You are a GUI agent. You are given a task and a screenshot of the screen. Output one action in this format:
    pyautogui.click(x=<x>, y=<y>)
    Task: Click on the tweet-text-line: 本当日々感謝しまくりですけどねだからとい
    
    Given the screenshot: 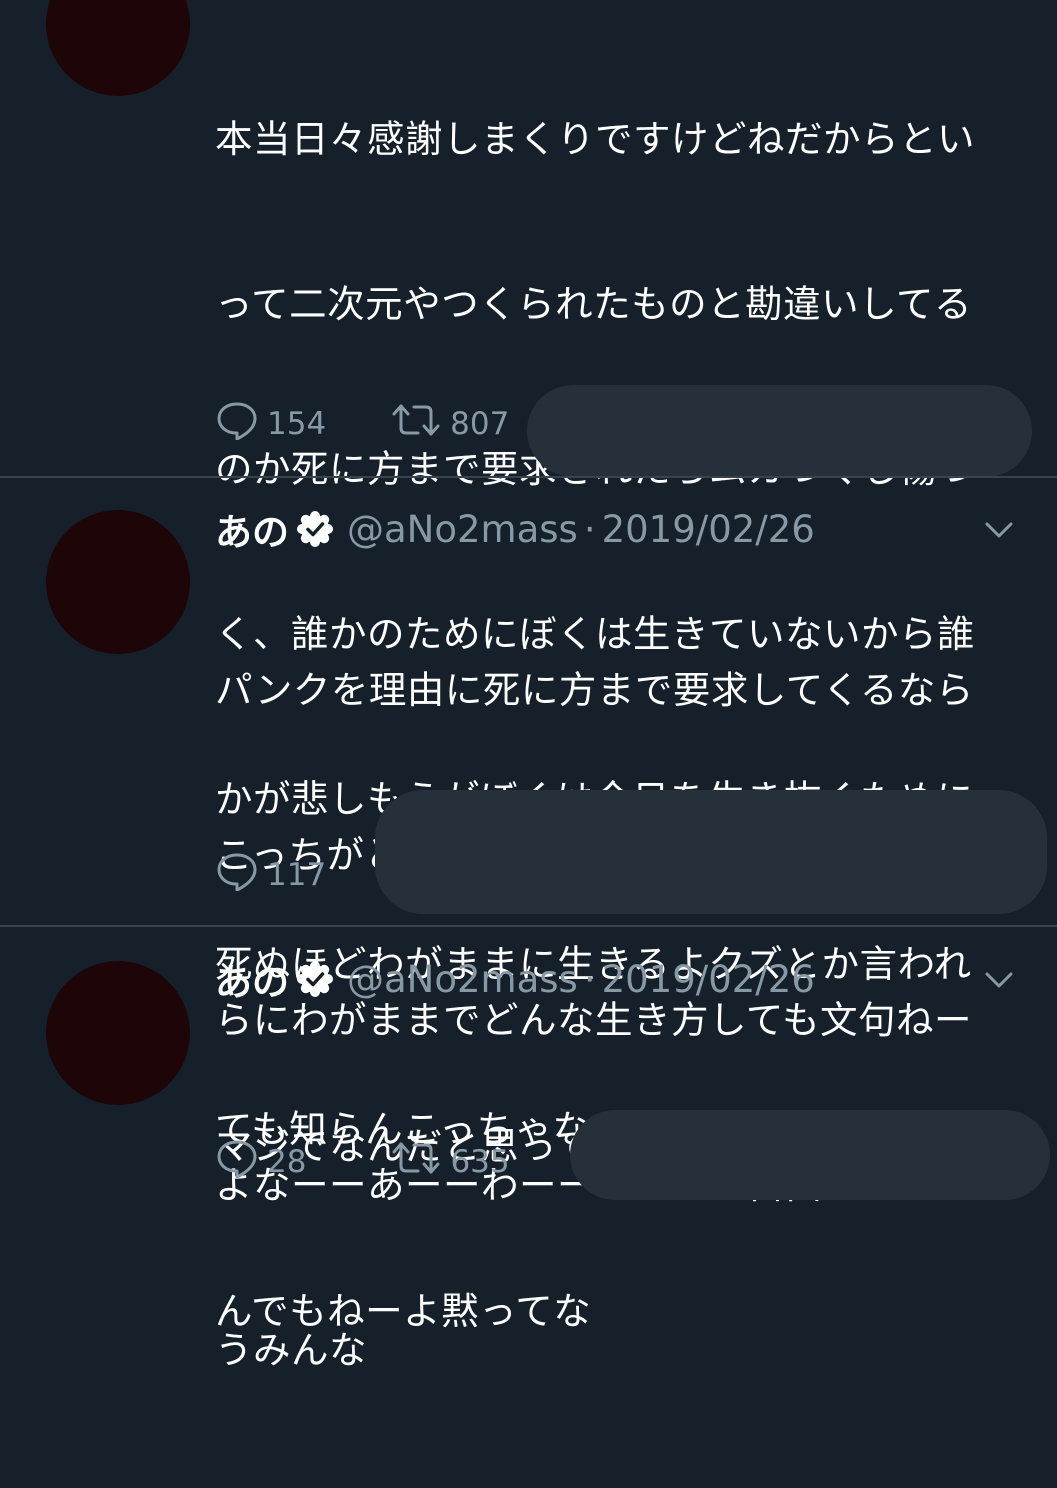 What is the action you would take?
    pyautogui.click(x=595, y=139)
    